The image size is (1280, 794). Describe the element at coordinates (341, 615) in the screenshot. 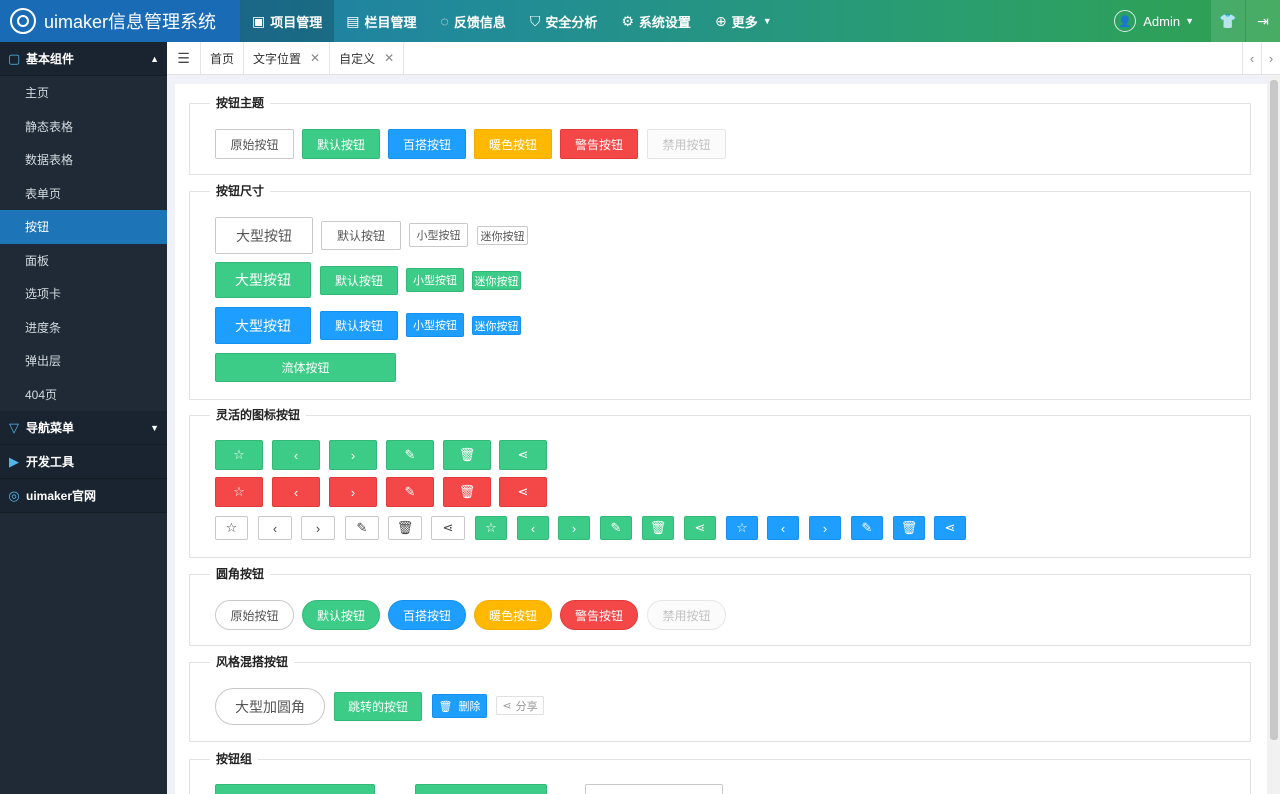

I see `default-round-button: 默认按钮` at that location.